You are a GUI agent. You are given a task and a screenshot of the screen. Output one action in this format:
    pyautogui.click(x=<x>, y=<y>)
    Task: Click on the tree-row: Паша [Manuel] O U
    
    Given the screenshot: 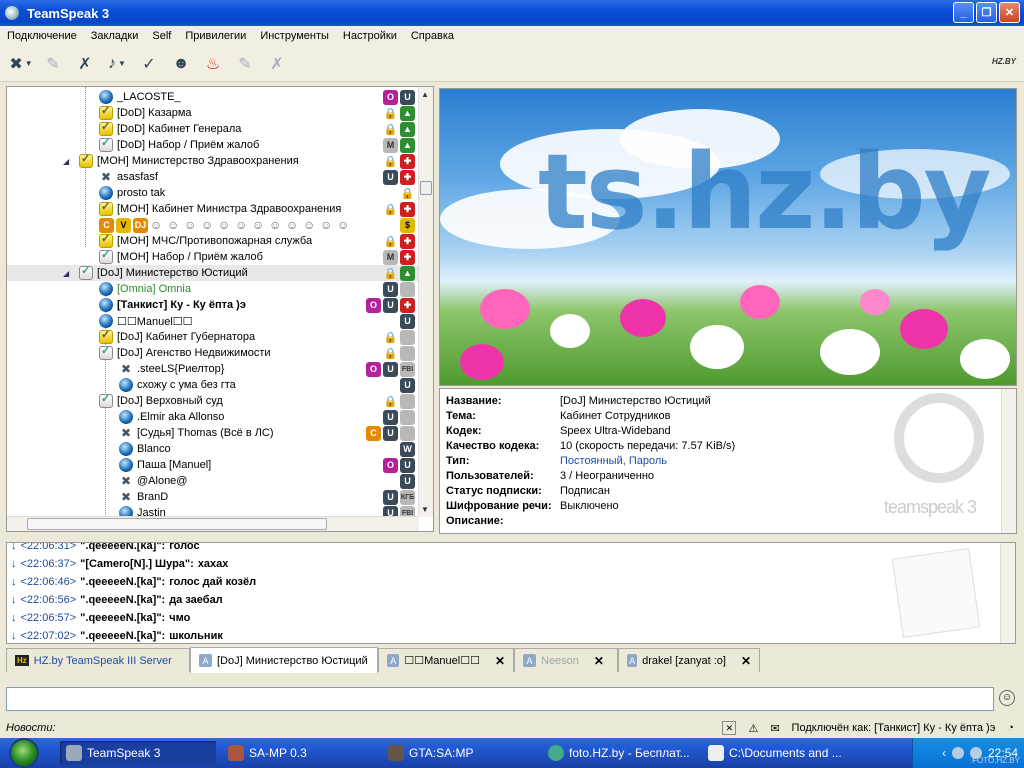 What is the action you would take?
    pyautogui.click(x=213, y=465)
    